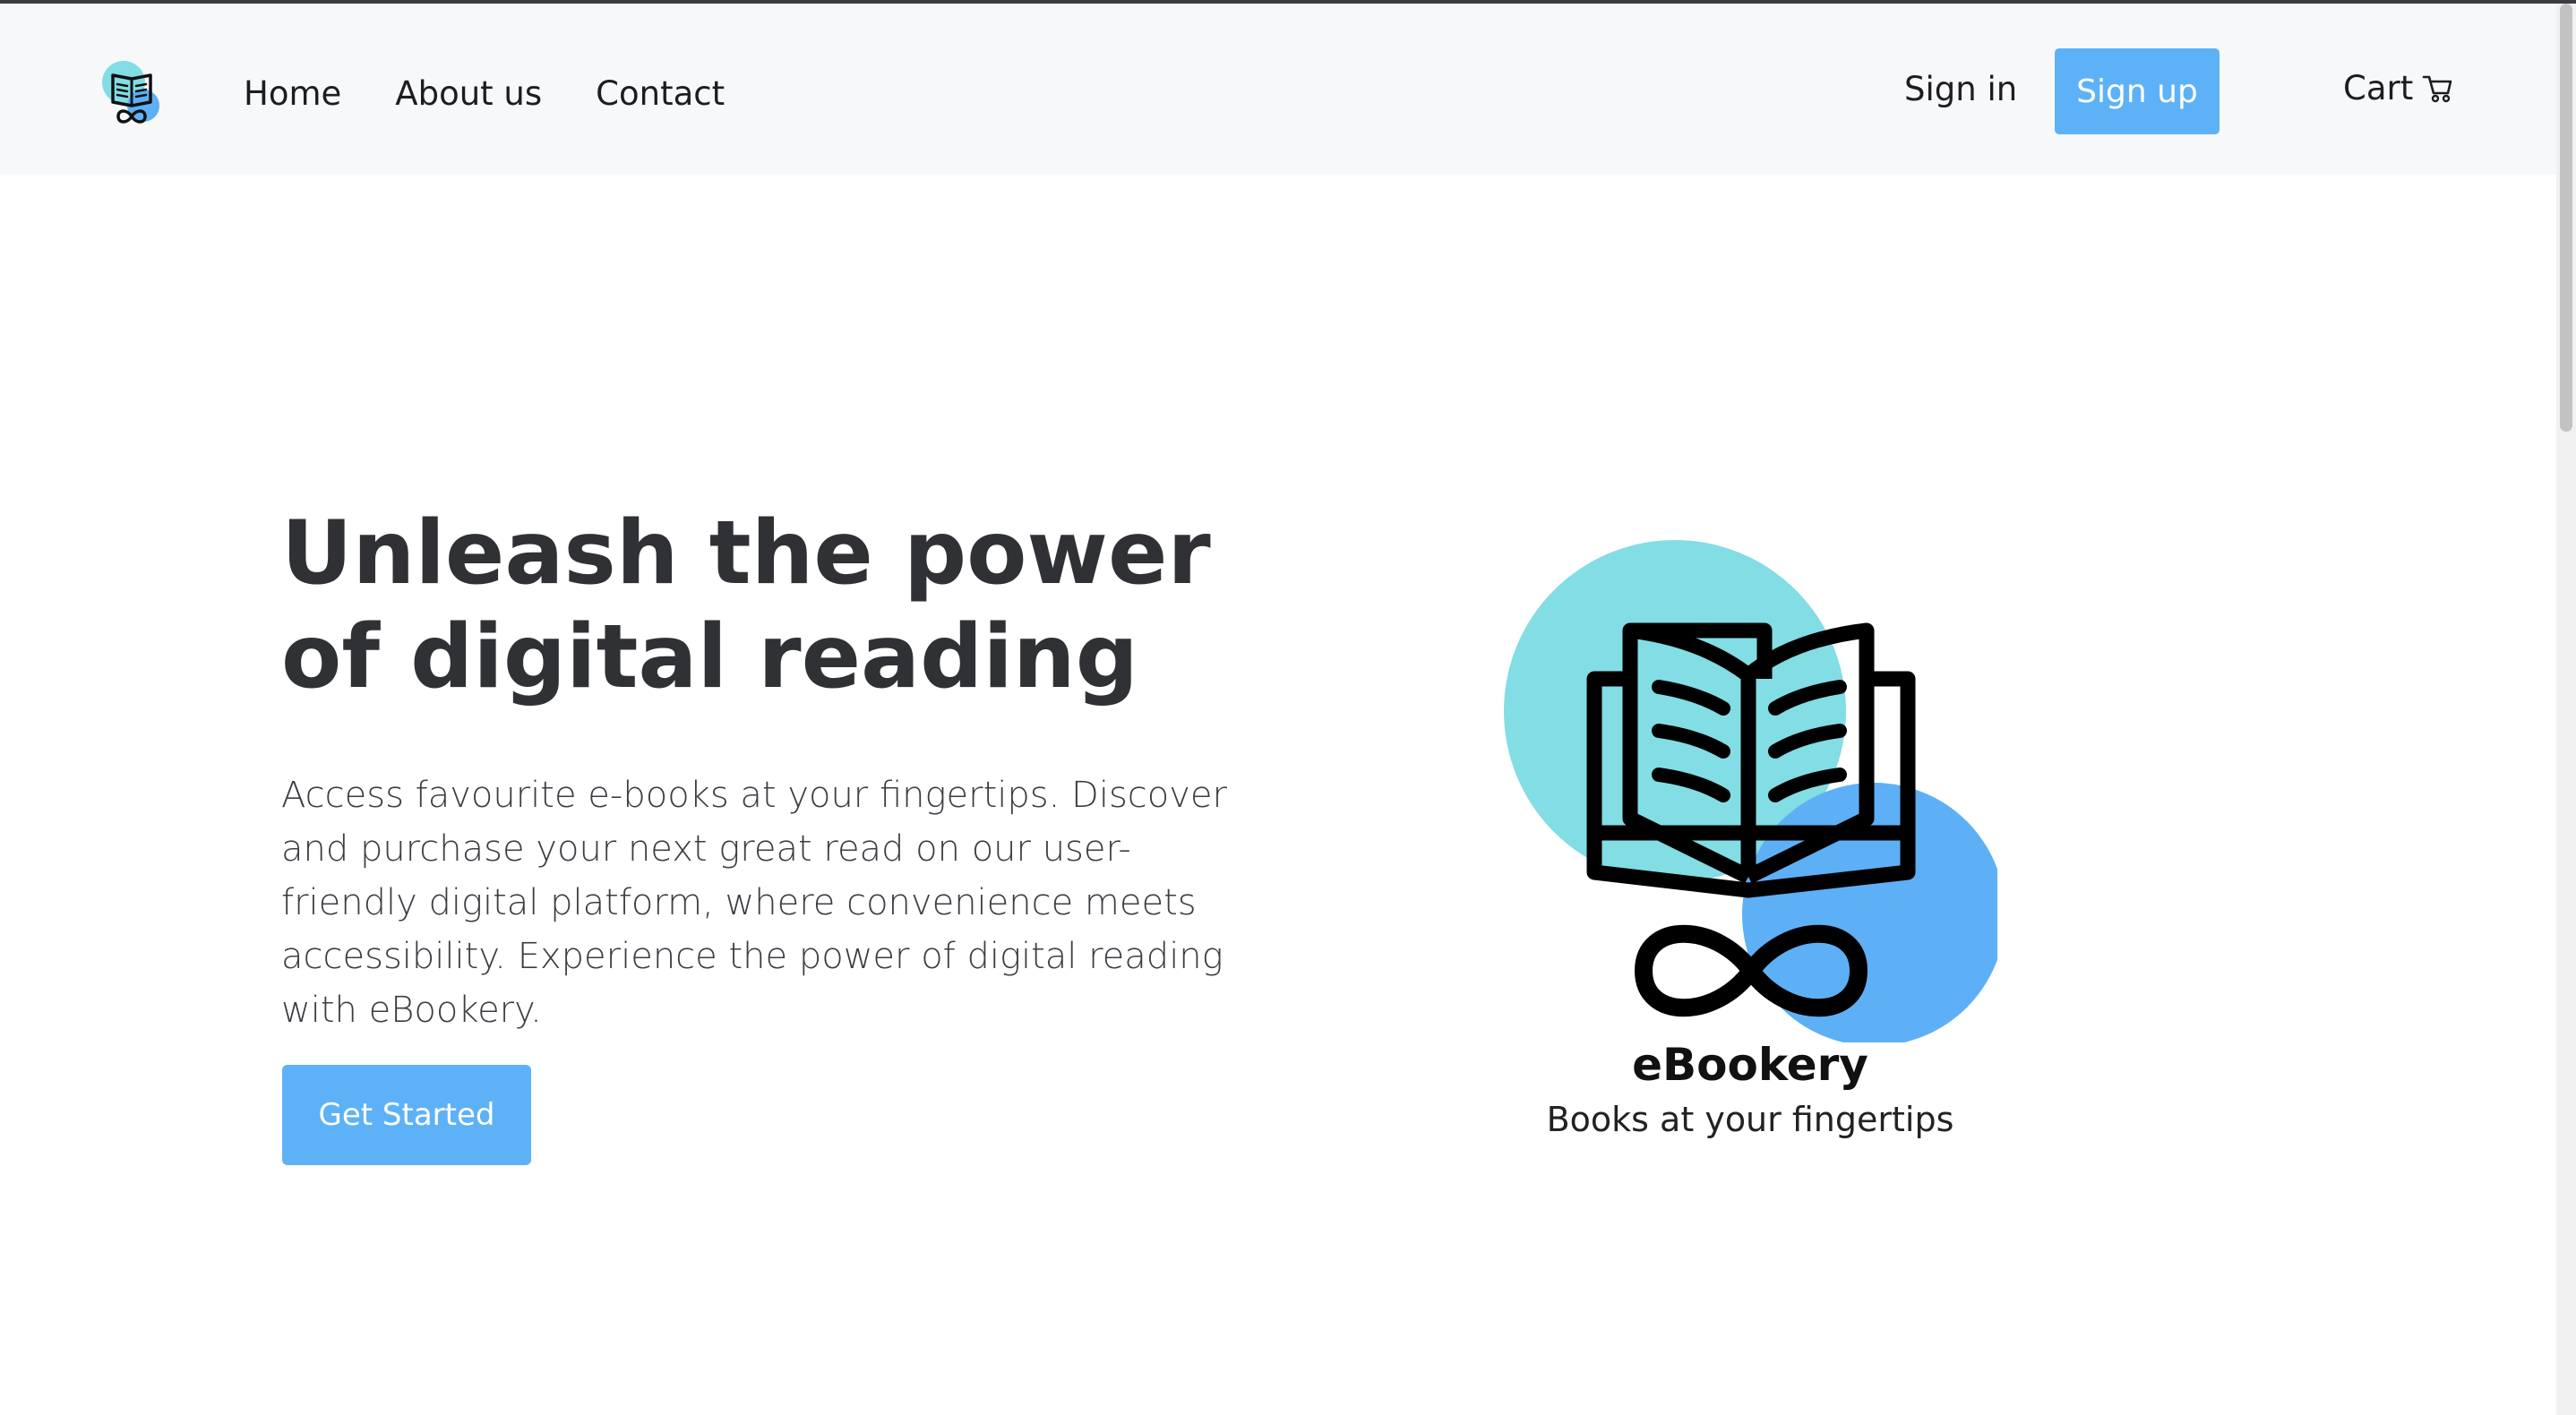 The height and width of the screenshot is (1415, 2576). What do you see at coordinates (131, 93) in the screenshot?
I see `ebookery-logo-icon` at bounding box center [131, 93].